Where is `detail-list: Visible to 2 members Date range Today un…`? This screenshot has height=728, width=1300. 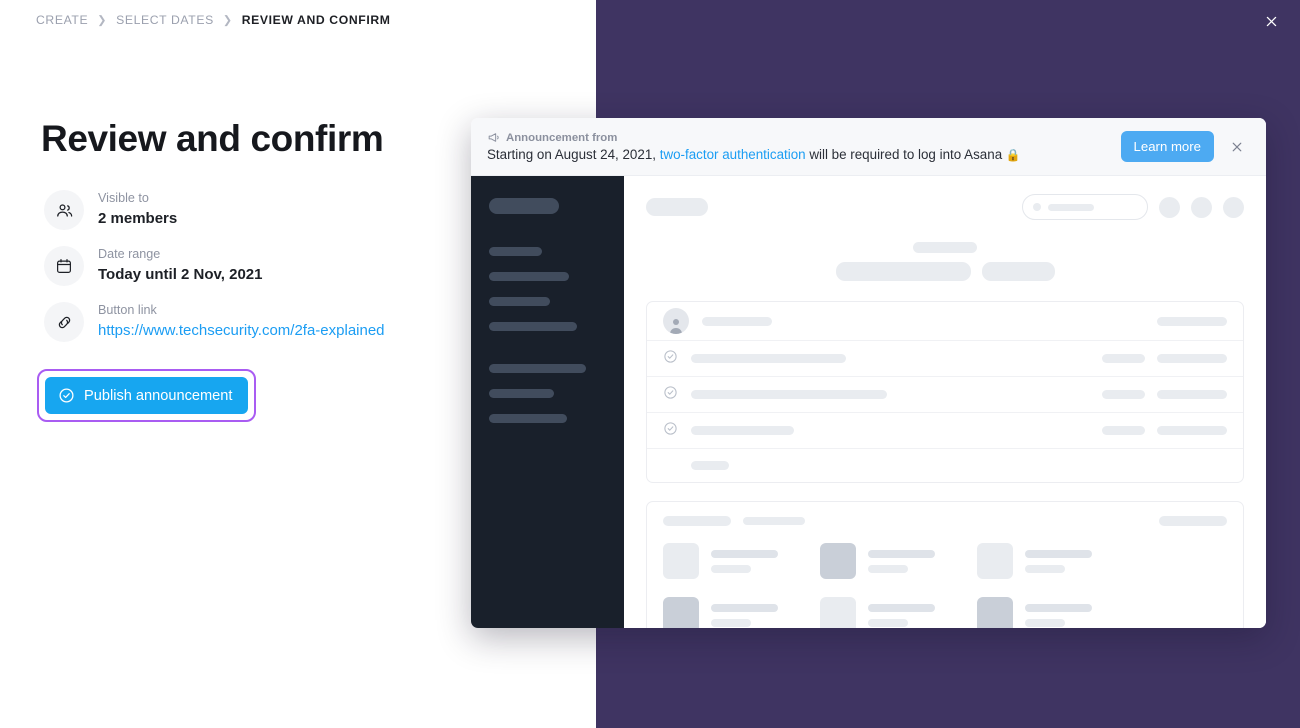 detail-list: Visible to 2 members Date range Today un… is located at coordinates (214, 266).